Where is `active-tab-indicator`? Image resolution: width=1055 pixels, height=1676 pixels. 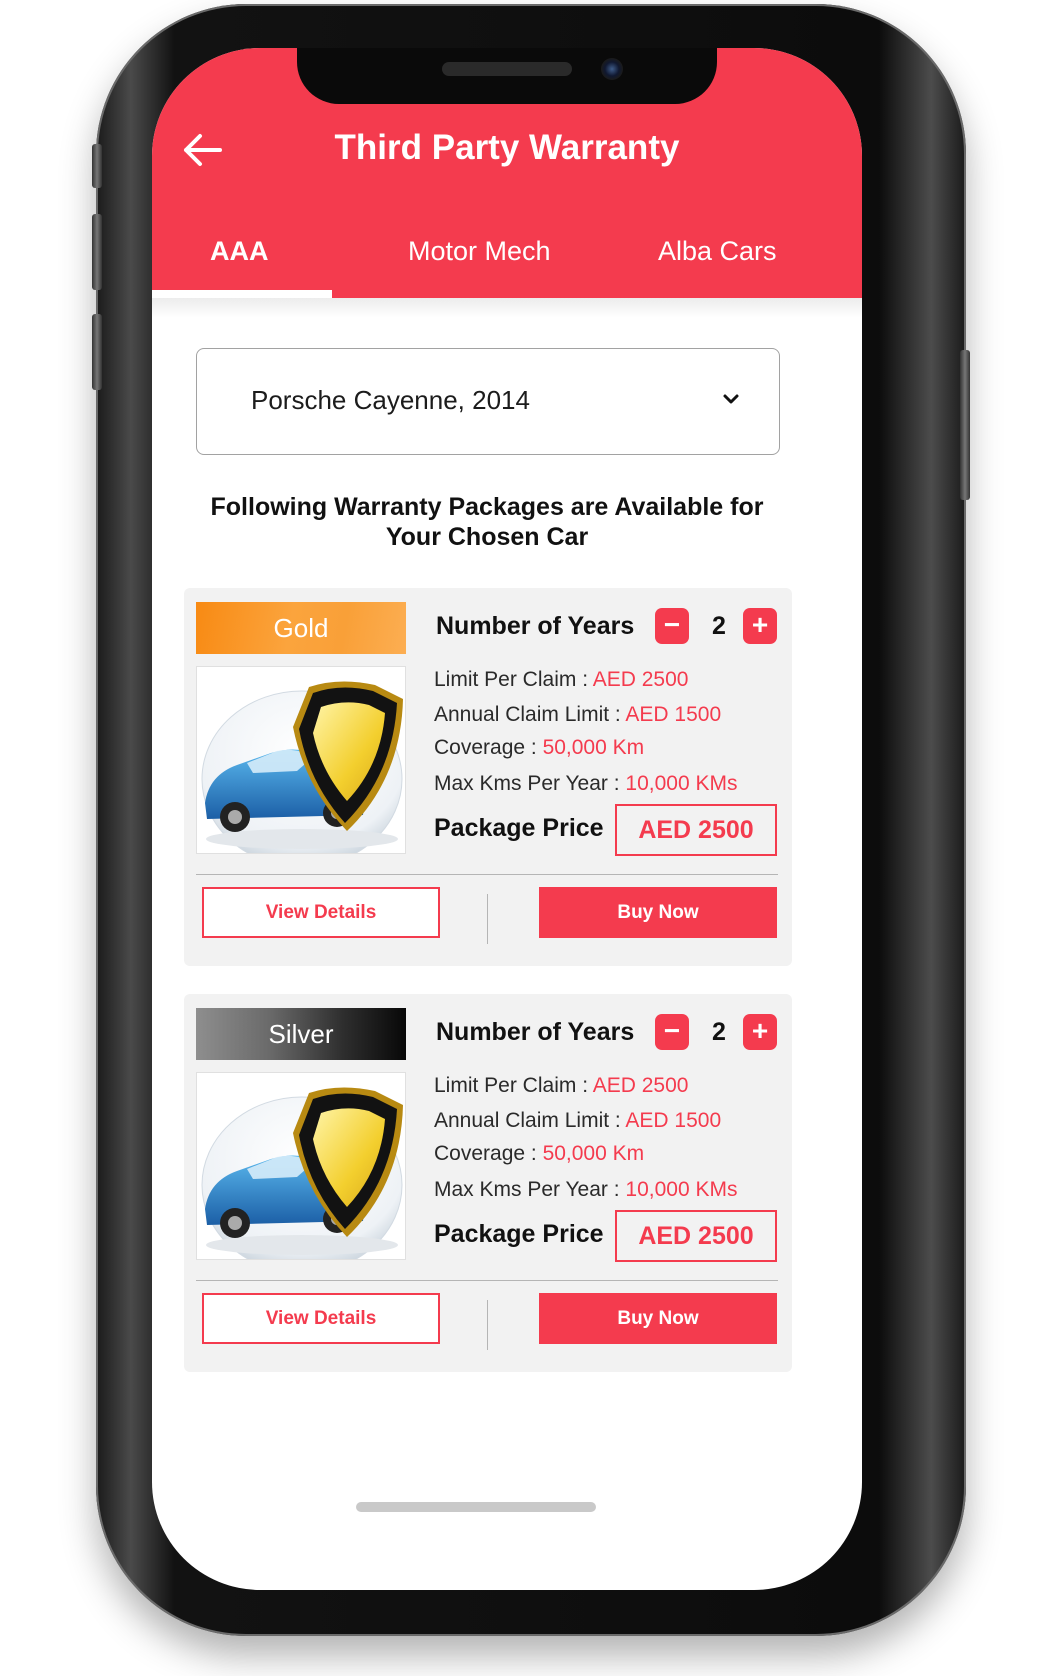 active-tab-indicator is located at coordinates (242, 294).